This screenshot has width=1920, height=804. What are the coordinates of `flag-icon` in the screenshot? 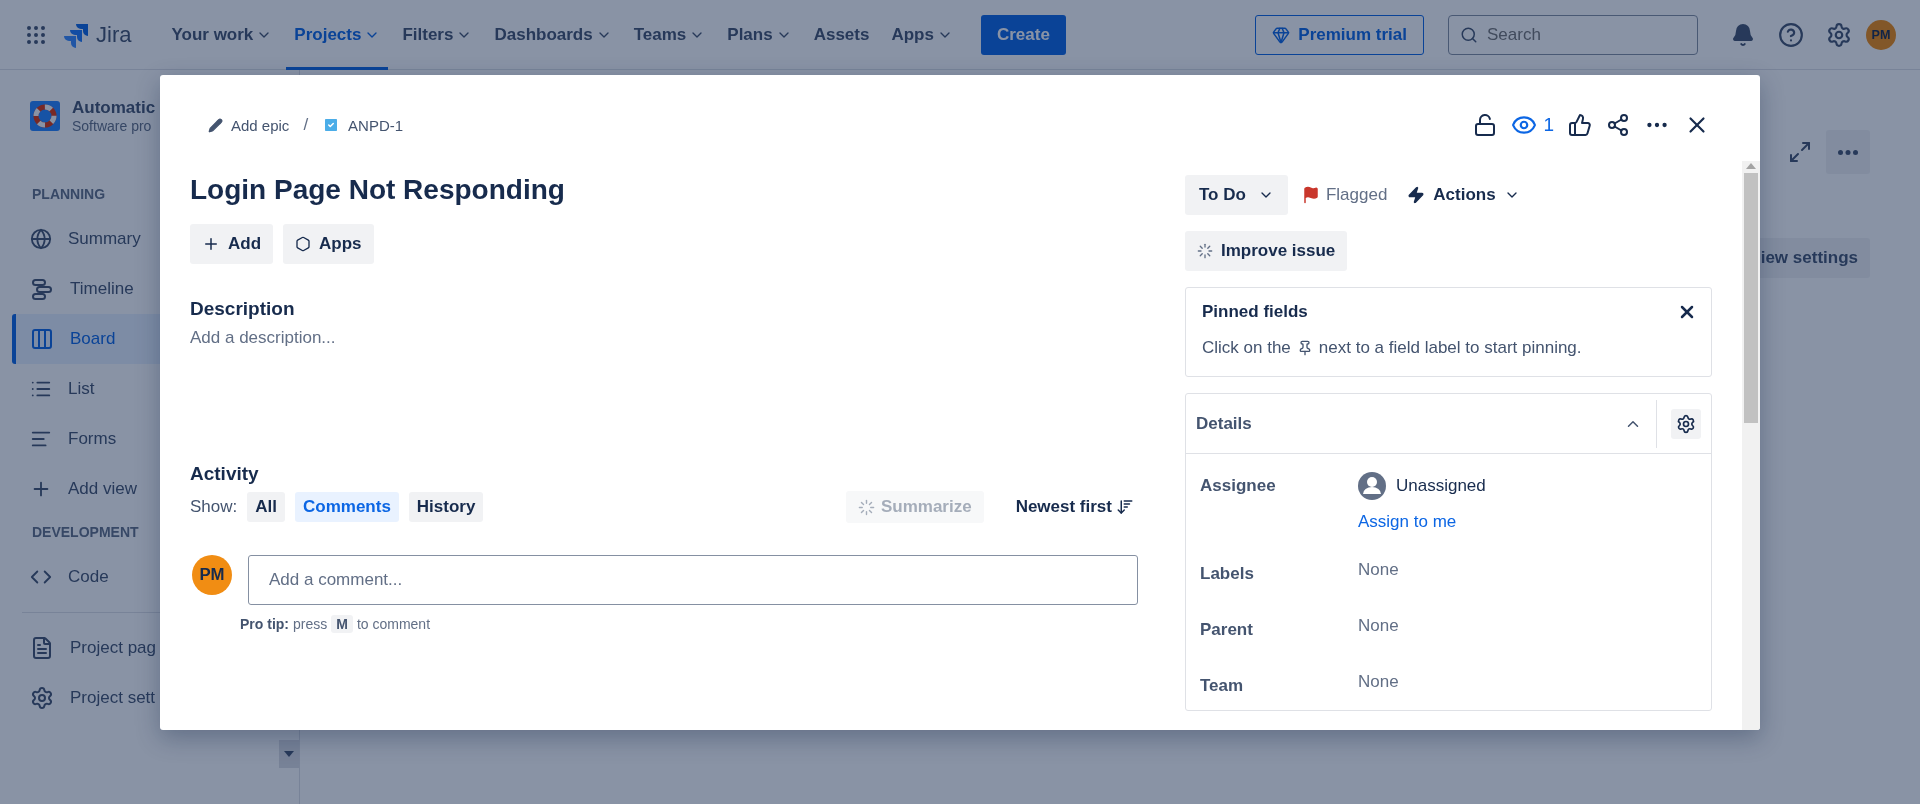 It's located at (1310, 195).